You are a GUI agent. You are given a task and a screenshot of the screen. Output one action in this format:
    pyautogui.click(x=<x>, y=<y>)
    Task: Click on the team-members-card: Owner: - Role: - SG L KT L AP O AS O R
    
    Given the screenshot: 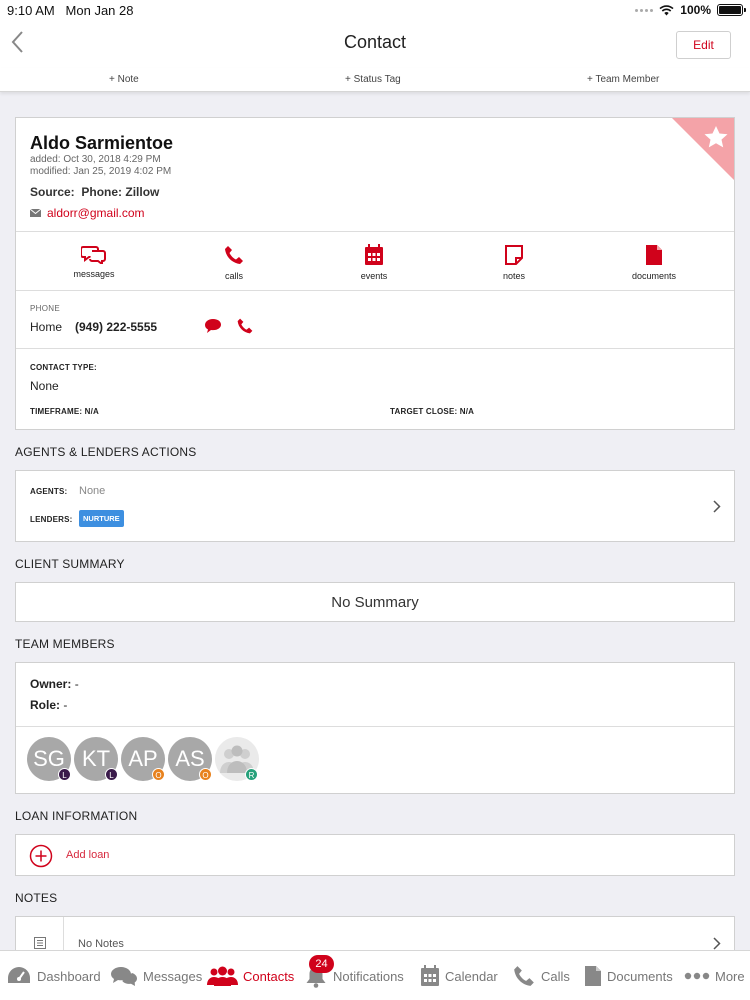 What is the action you would take?
    pyautogui.click(x=375, y=728)
    